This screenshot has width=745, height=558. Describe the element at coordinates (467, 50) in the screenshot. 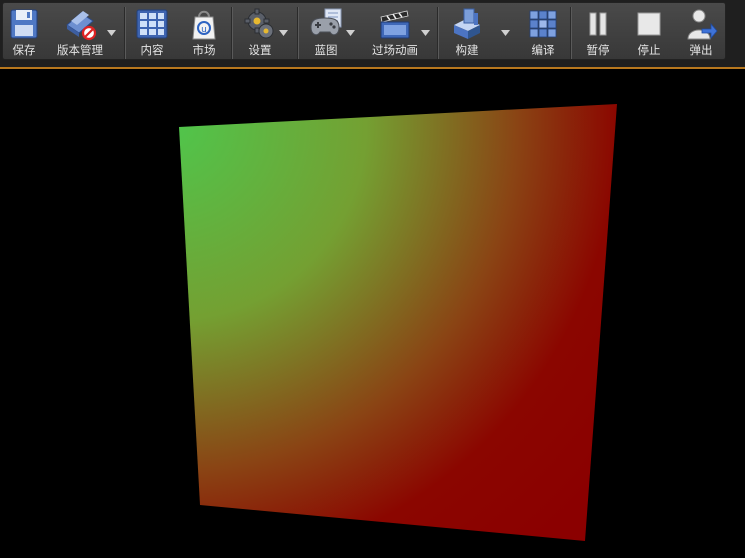

I see `build-label: 构建` at that location.